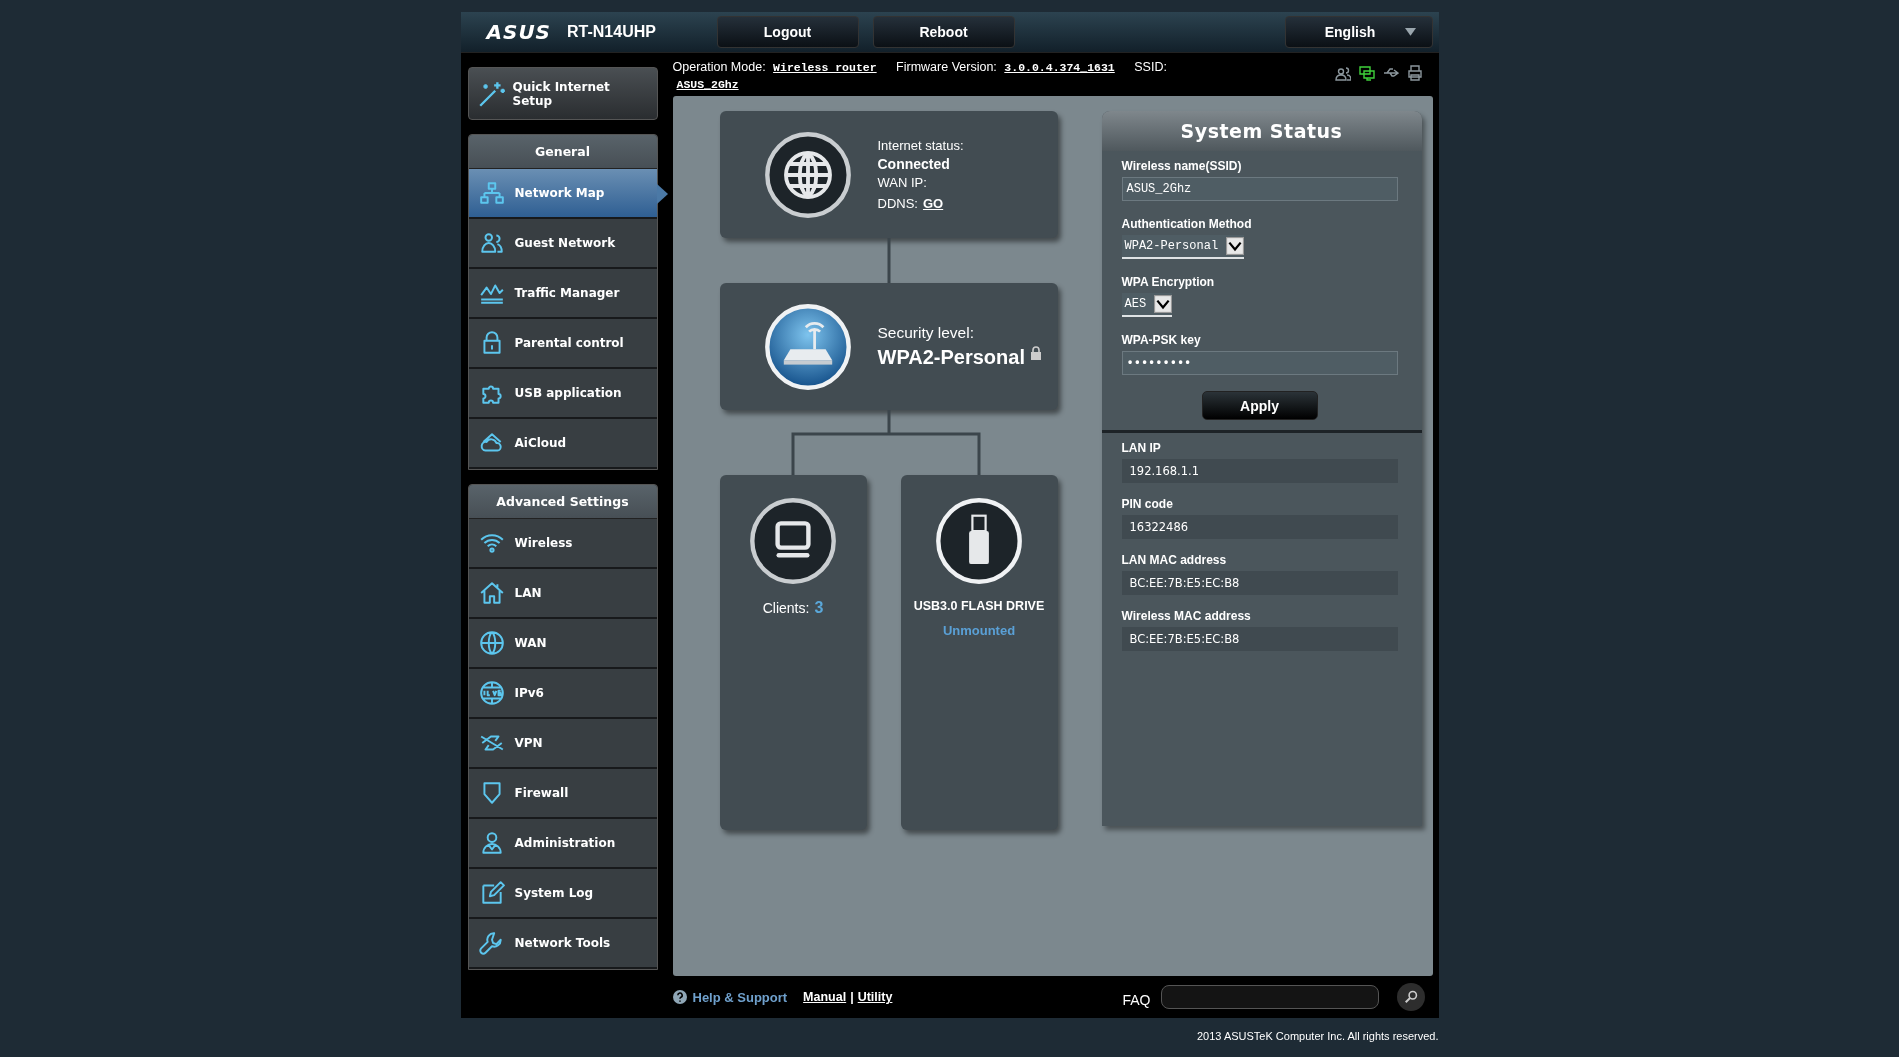  I want to click on menu-item: Wireless, so click(562, 544).